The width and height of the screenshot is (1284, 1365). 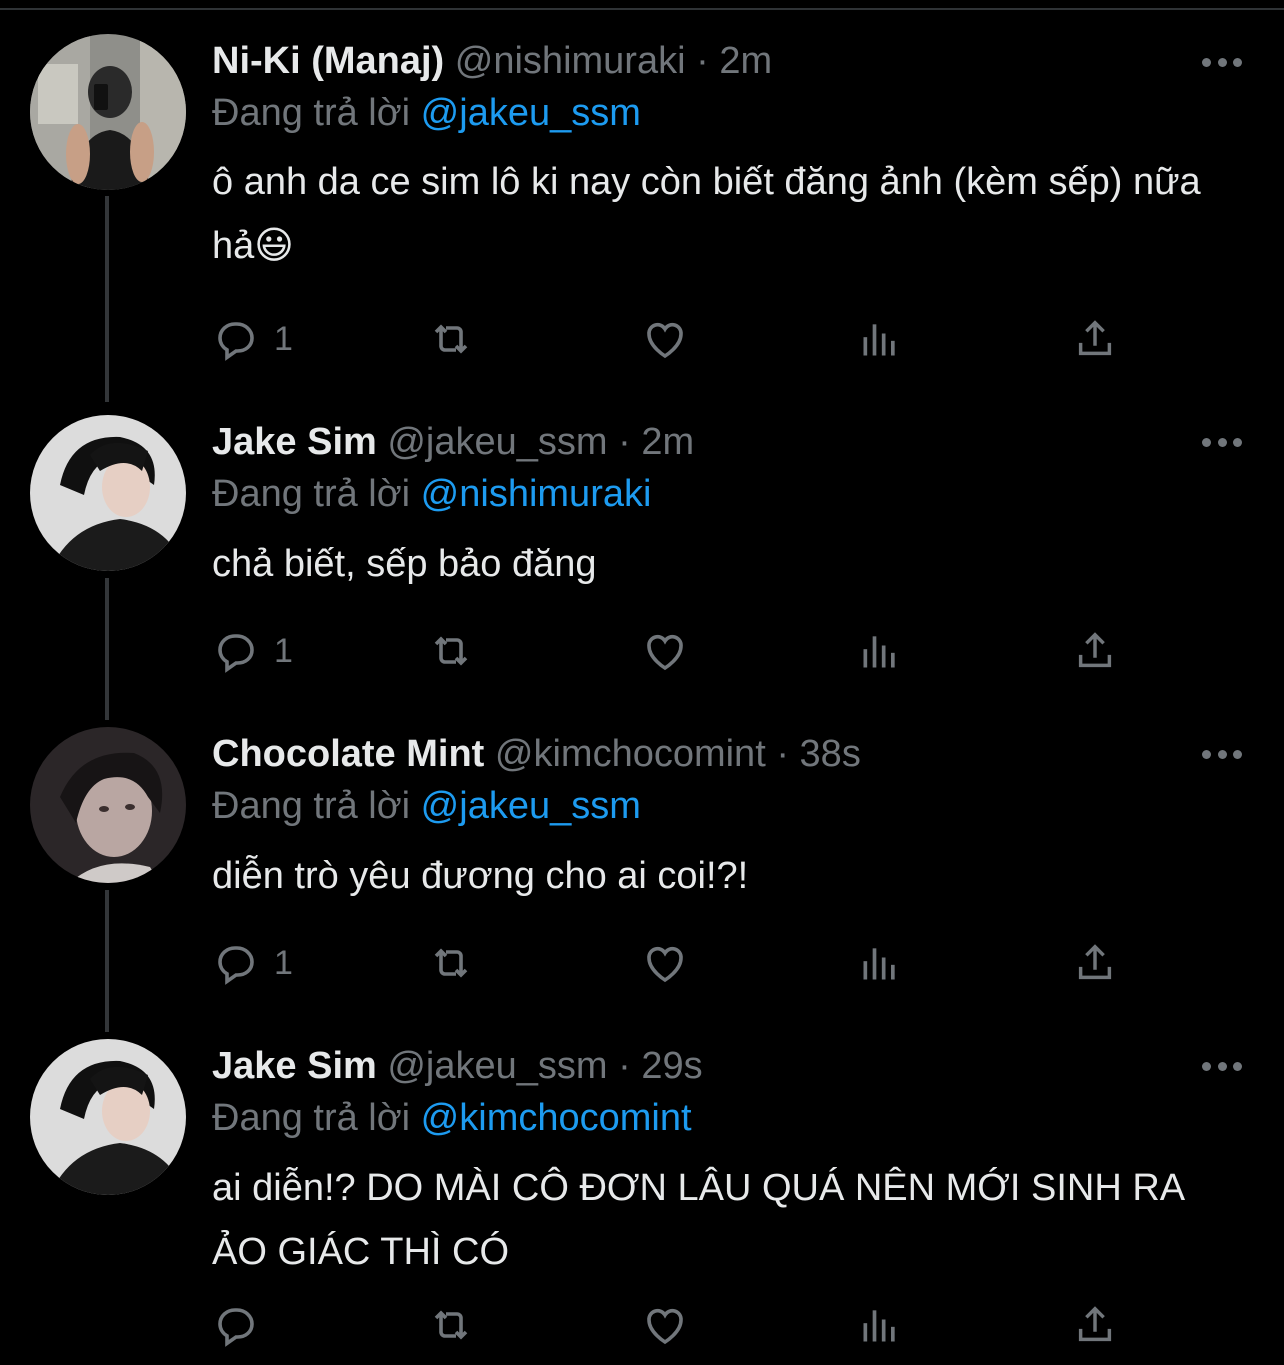 What do you see at coordinates (642, 5) in the screenshot?
I see `top-divider` at bounding box center [642, 5].